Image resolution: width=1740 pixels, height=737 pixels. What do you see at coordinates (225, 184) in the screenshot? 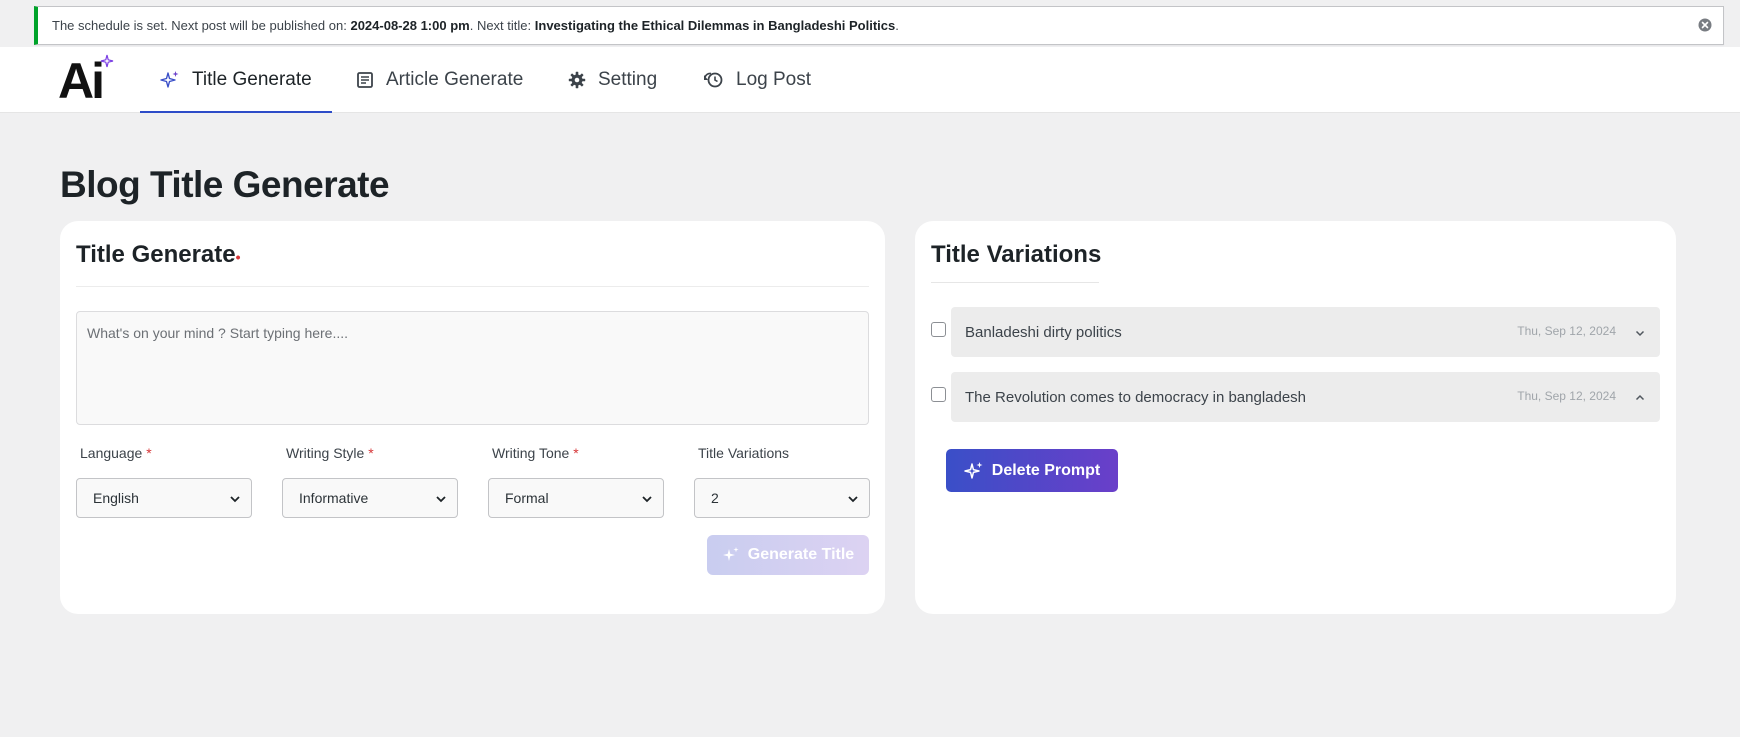
I see `page-title: Blog Title Generate` at bounding box center [225, 184].